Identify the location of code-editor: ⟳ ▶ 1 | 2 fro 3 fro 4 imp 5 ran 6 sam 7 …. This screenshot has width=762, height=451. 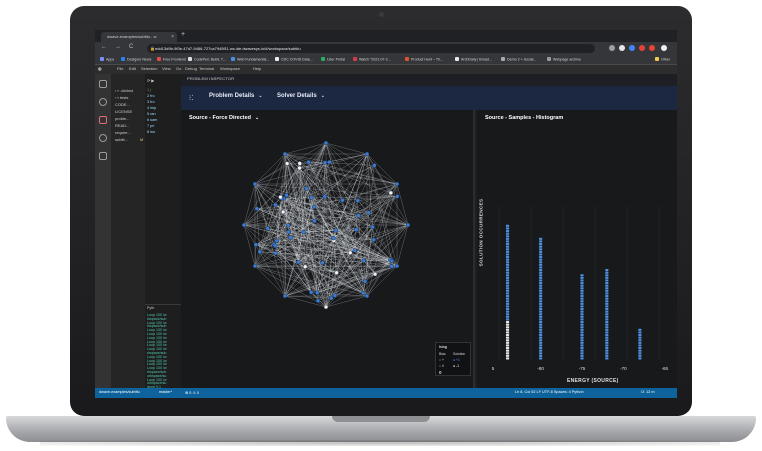
(163, 189).